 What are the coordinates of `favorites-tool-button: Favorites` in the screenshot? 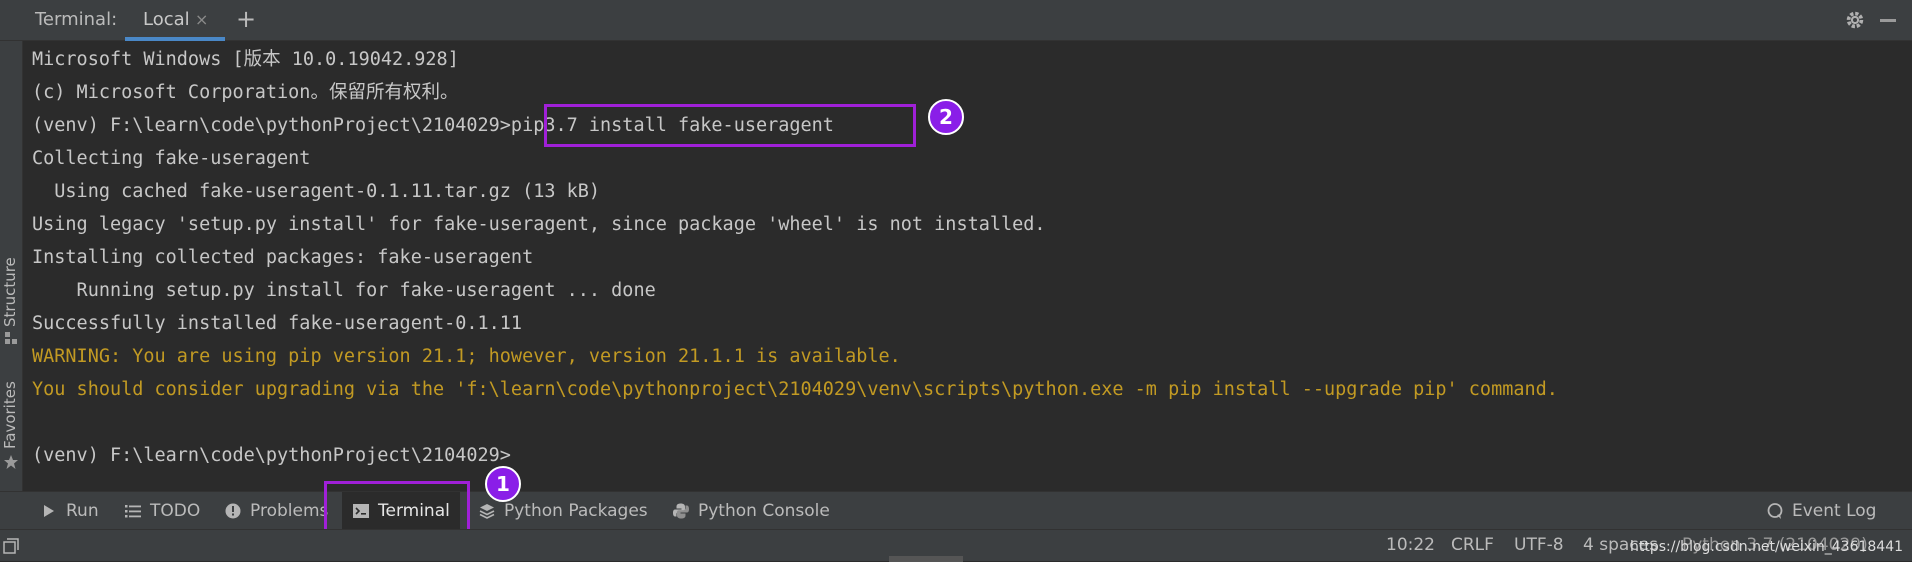 It's located at (10, 415).